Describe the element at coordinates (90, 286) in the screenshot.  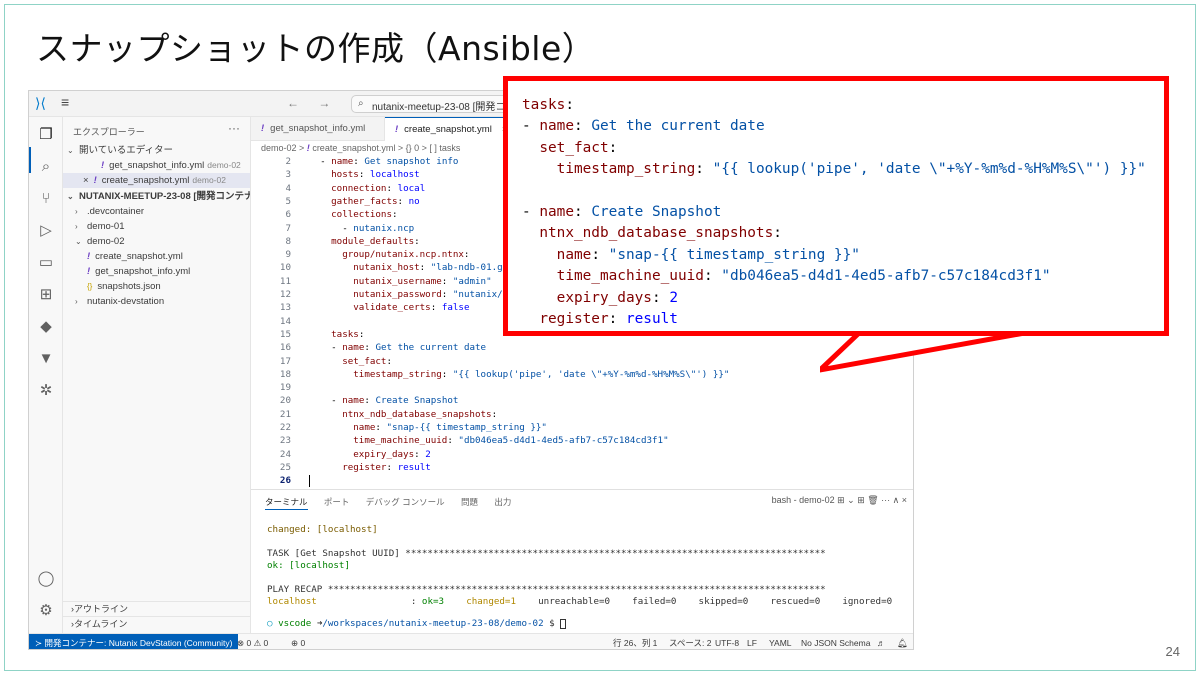
I see `json-file-icon: {}` at that location.